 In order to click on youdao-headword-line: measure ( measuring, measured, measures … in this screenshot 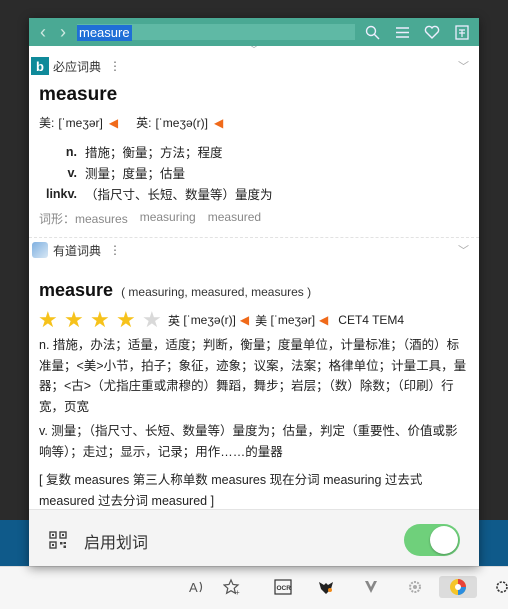, I will do `click(259, 290)`.